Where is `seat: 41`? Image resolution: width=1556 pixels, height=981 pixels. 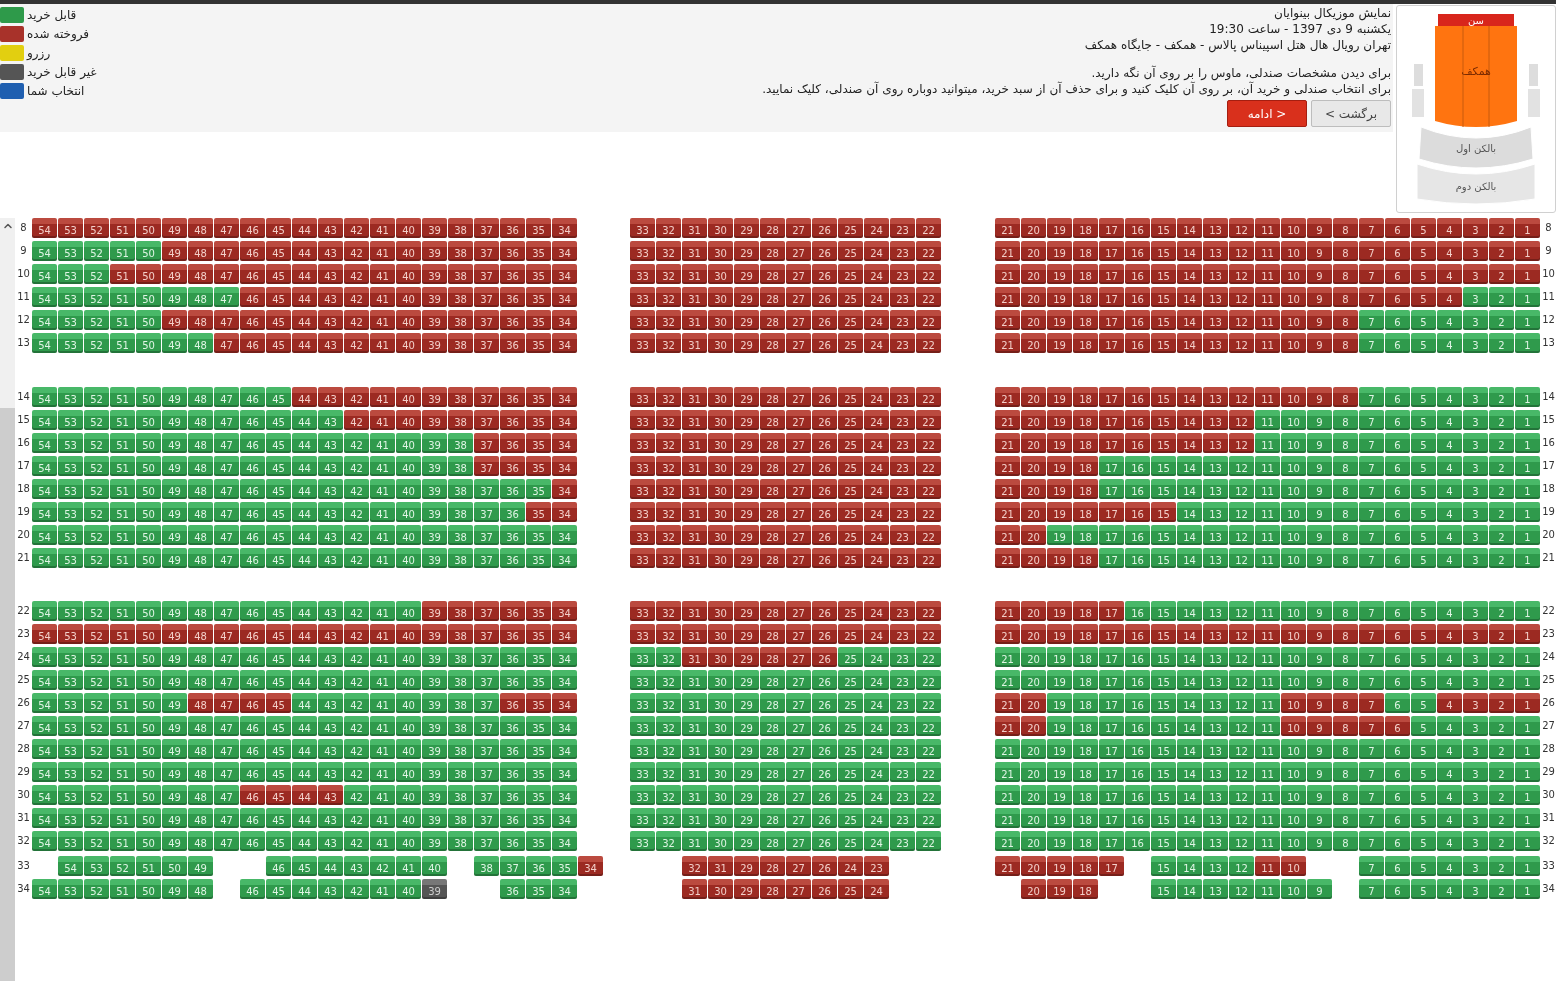
seat: 41 is located at coordinates (382, 274).